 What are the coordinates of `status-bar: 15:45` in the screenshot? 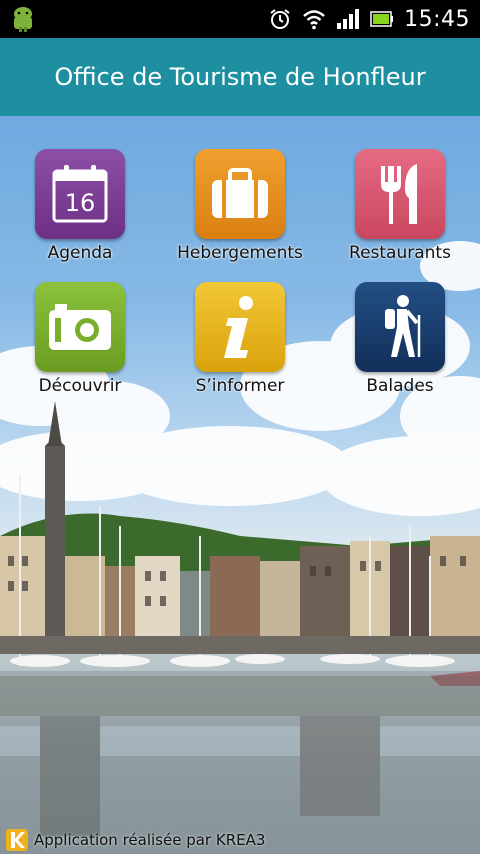 It's located at (240, 19).